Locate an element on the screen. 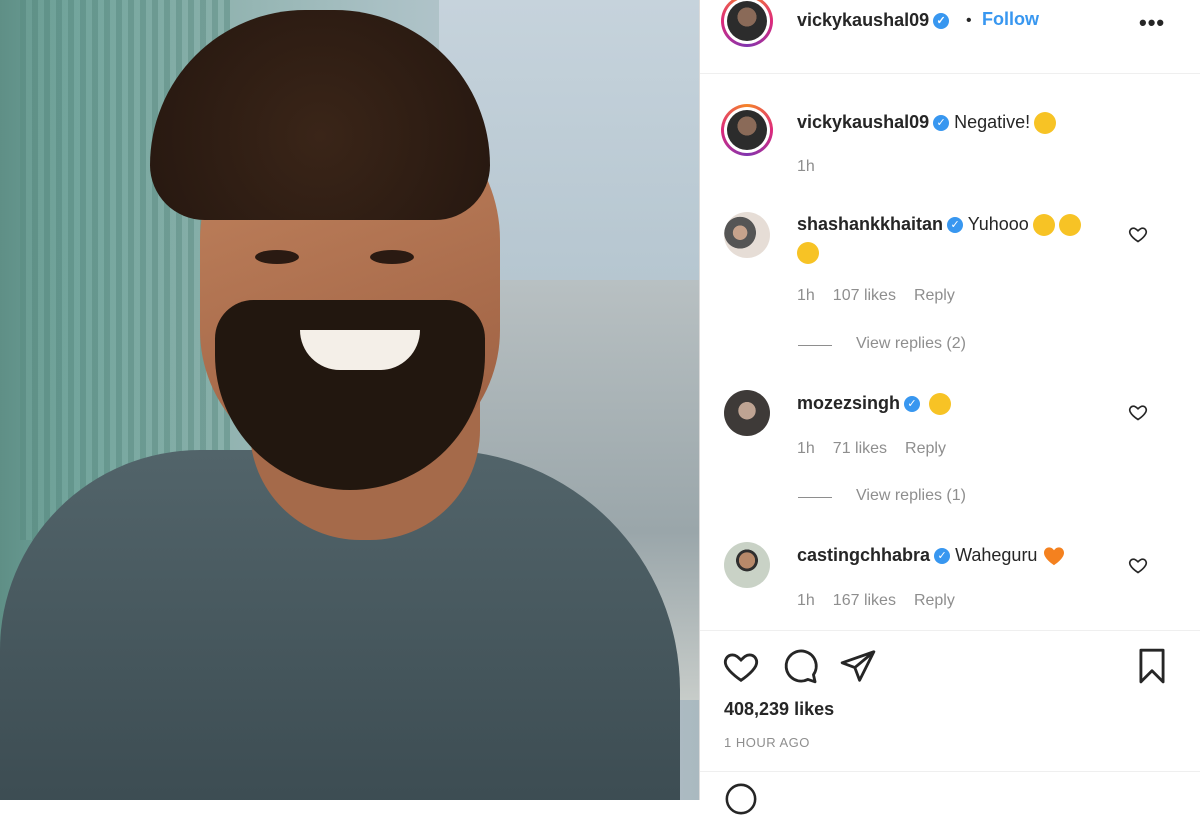 This screenshot has height=816, width=1200. comment-text: Waheguru is located at coordinates (996, 555).